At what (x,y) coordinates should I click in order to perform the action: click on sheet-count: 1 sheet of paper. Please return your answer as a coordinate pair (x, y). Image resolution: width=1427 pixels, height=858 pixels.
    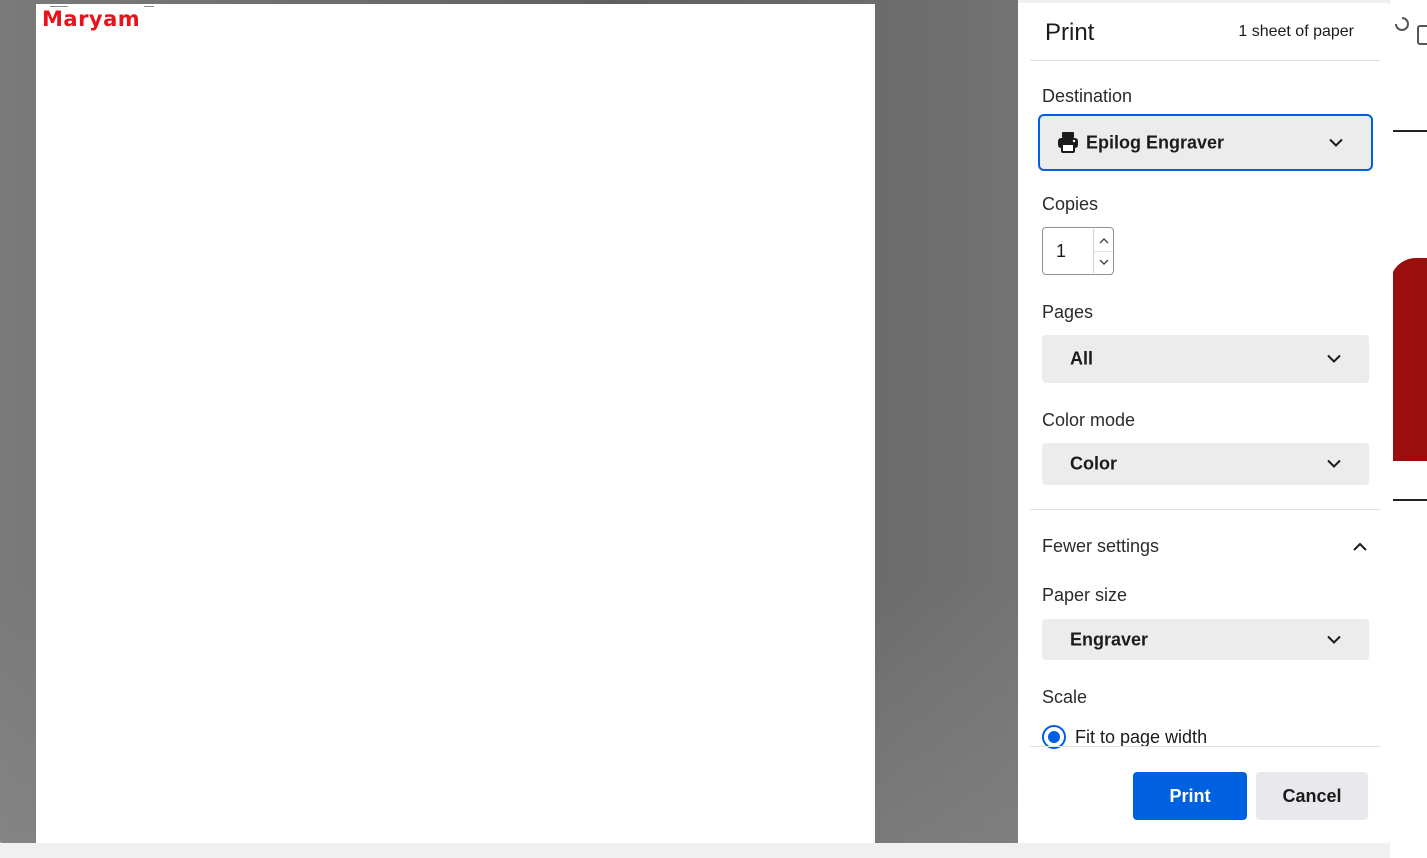
    Looking at the image, I should click on (1296, 31).